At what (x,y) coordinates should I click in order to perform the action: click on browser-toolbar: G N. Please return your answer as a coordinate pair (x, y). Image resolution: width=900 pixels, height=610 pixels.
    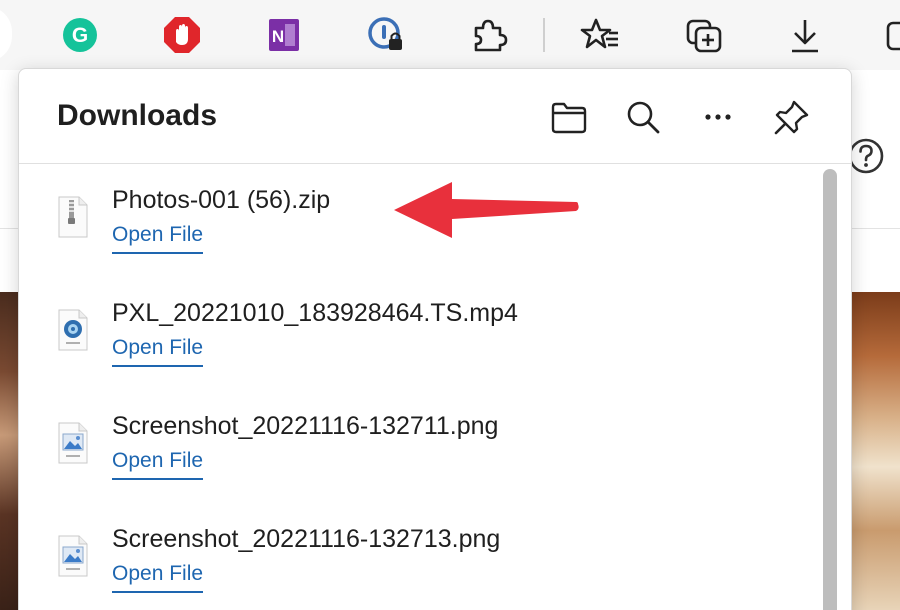
    Looking at the image, I should click on (450, 35).